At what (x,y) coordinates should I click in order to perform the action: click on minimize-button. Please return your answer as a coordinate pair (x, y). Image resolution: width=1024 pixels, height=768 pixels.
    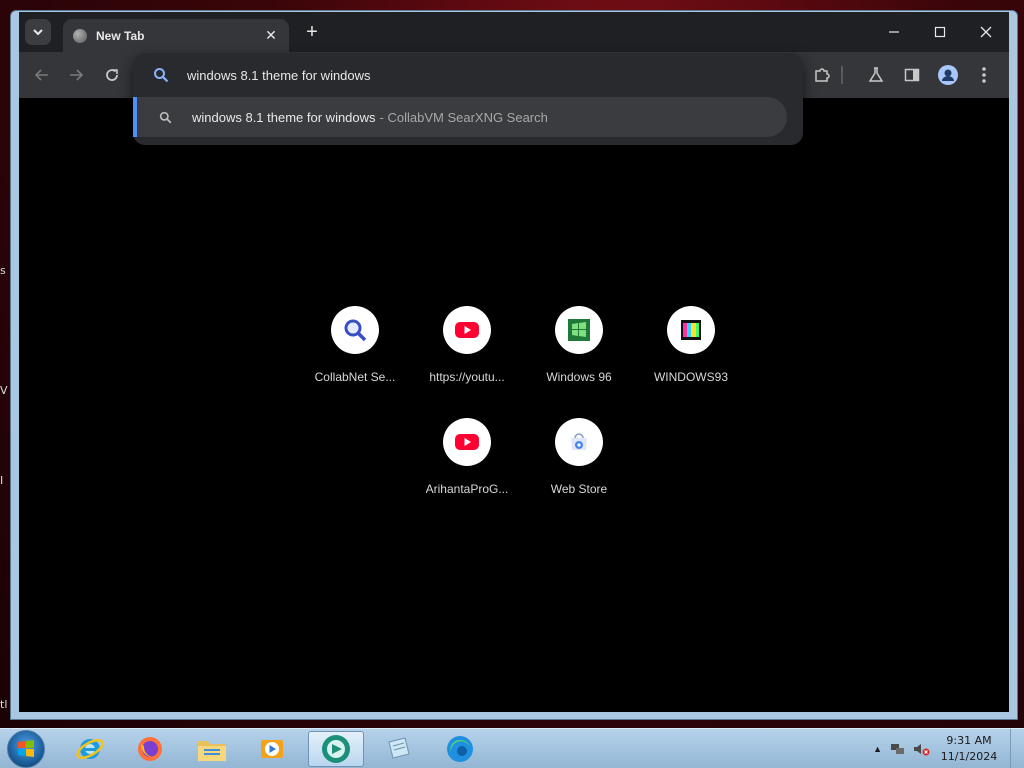
    Looking at the image, I should click on (894, 32).